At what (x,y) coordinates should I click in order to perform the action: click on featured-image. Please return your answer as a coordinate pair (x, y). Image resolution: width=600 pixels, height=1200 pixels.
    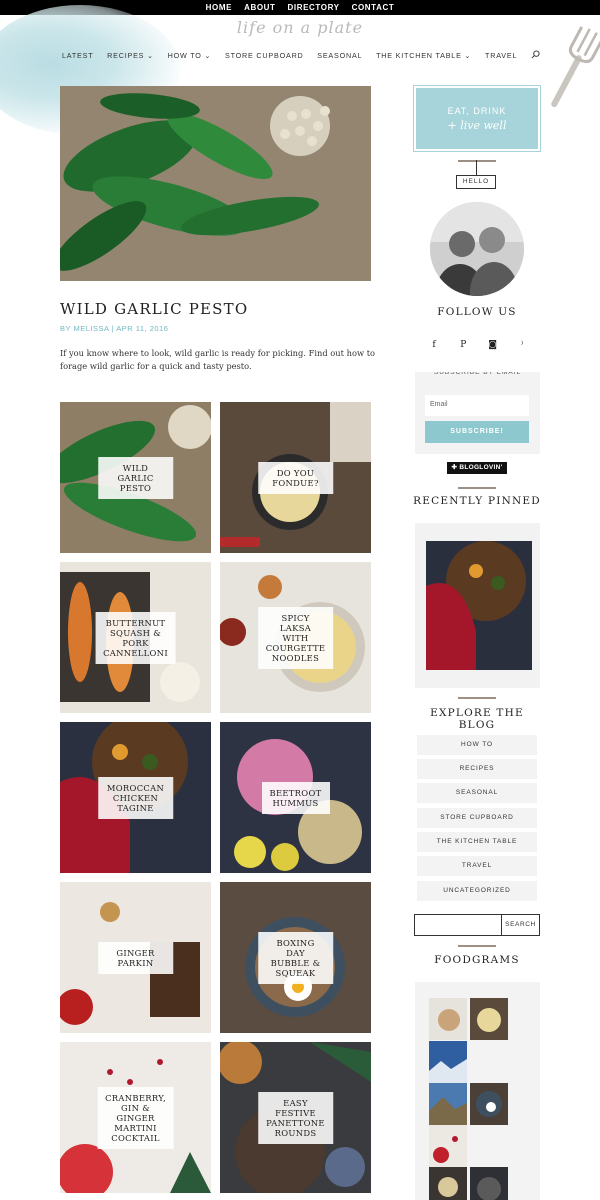
    Looking at the image, I should click on (215, 183).